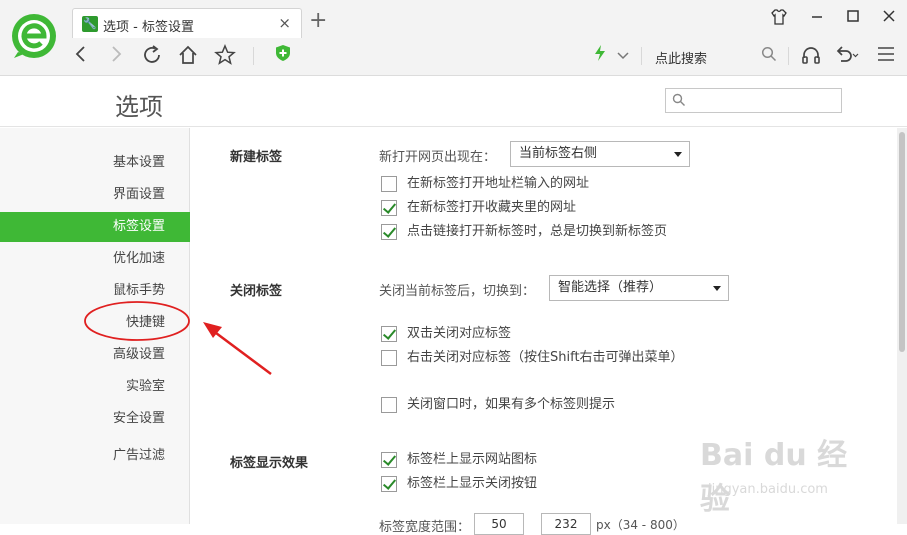  Describe the element at coordinates (256, 157) in the screenshot. I see `section-title-new-tab: 新建标签` at that location.